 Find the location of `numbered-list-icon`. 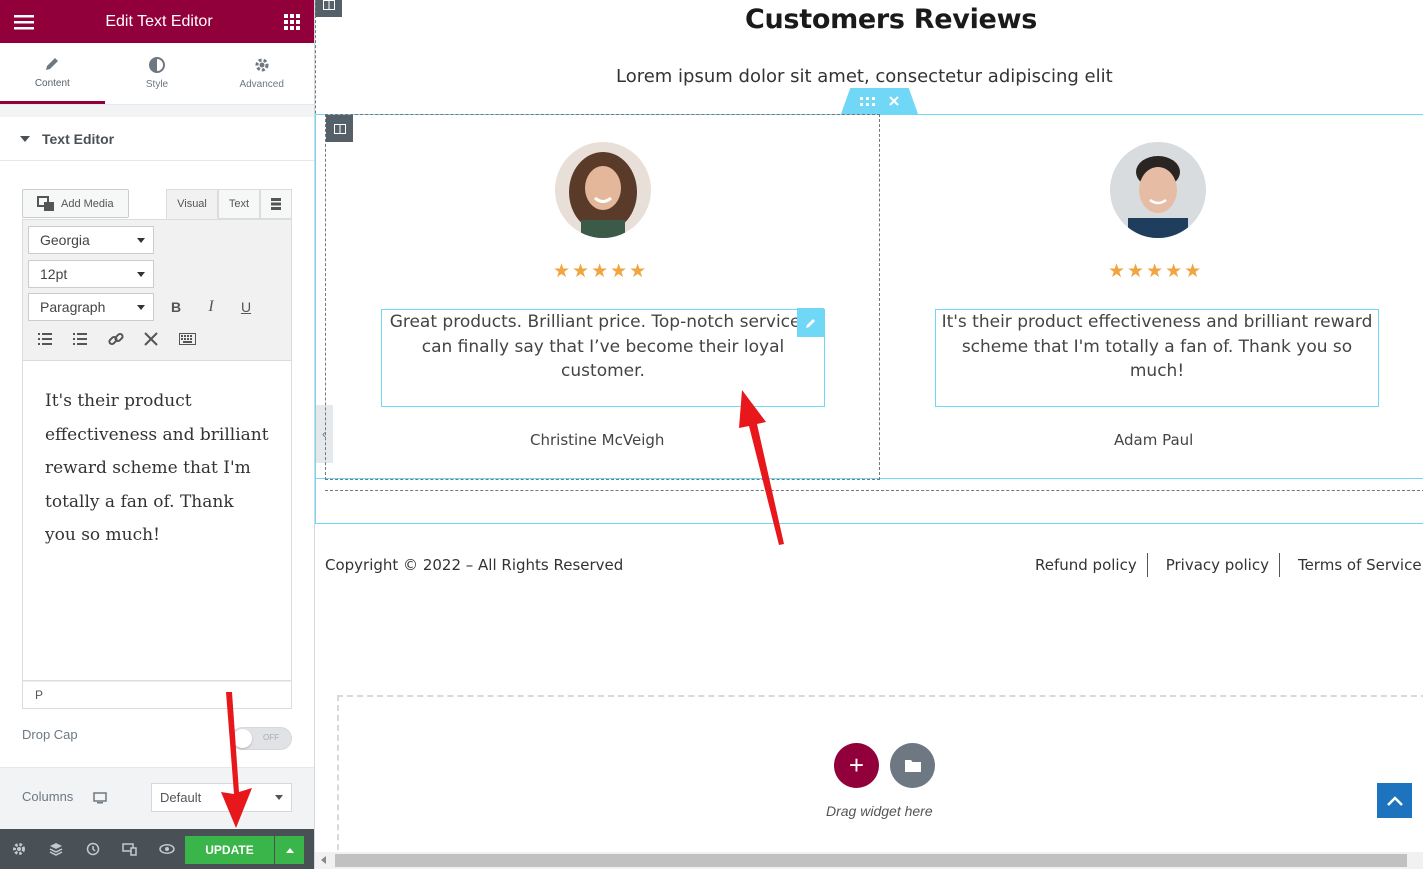

numbered-list-icon is located at coordinates (80, 339).